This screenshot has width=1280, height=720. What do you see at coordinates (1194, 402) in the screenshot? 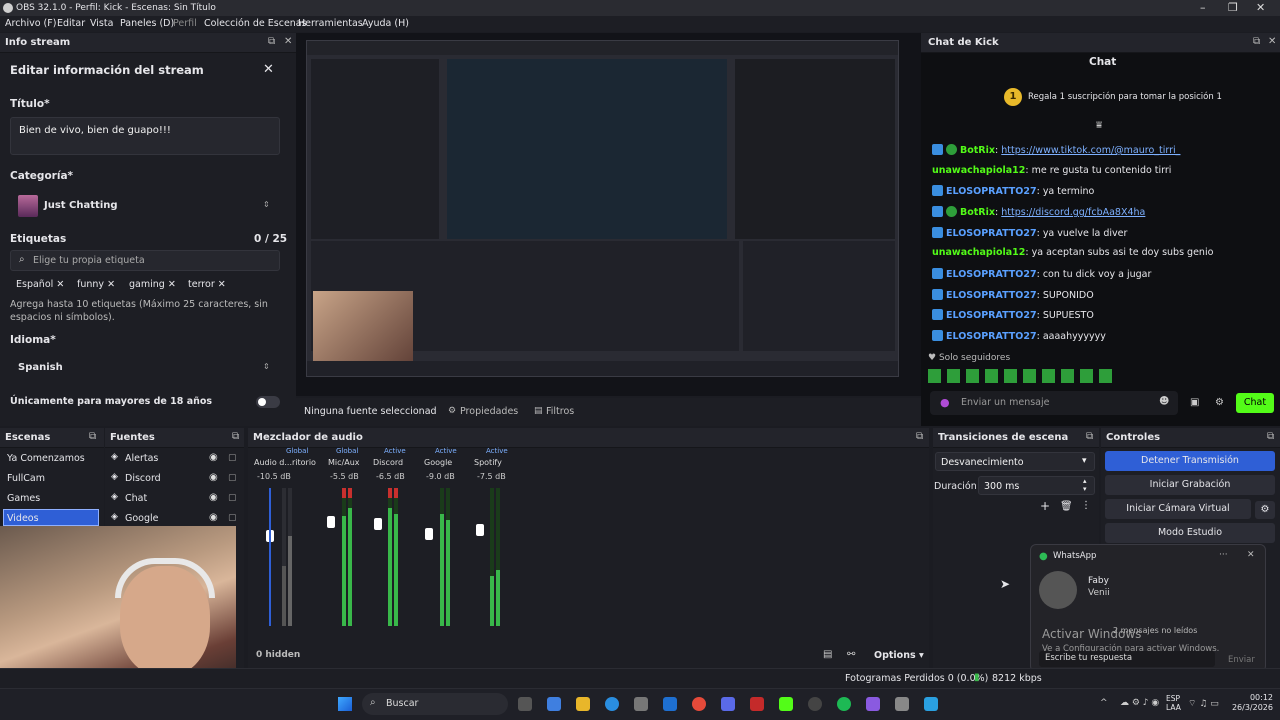
I see `gift-icon: ▣` at bounding box center [1194, 402].